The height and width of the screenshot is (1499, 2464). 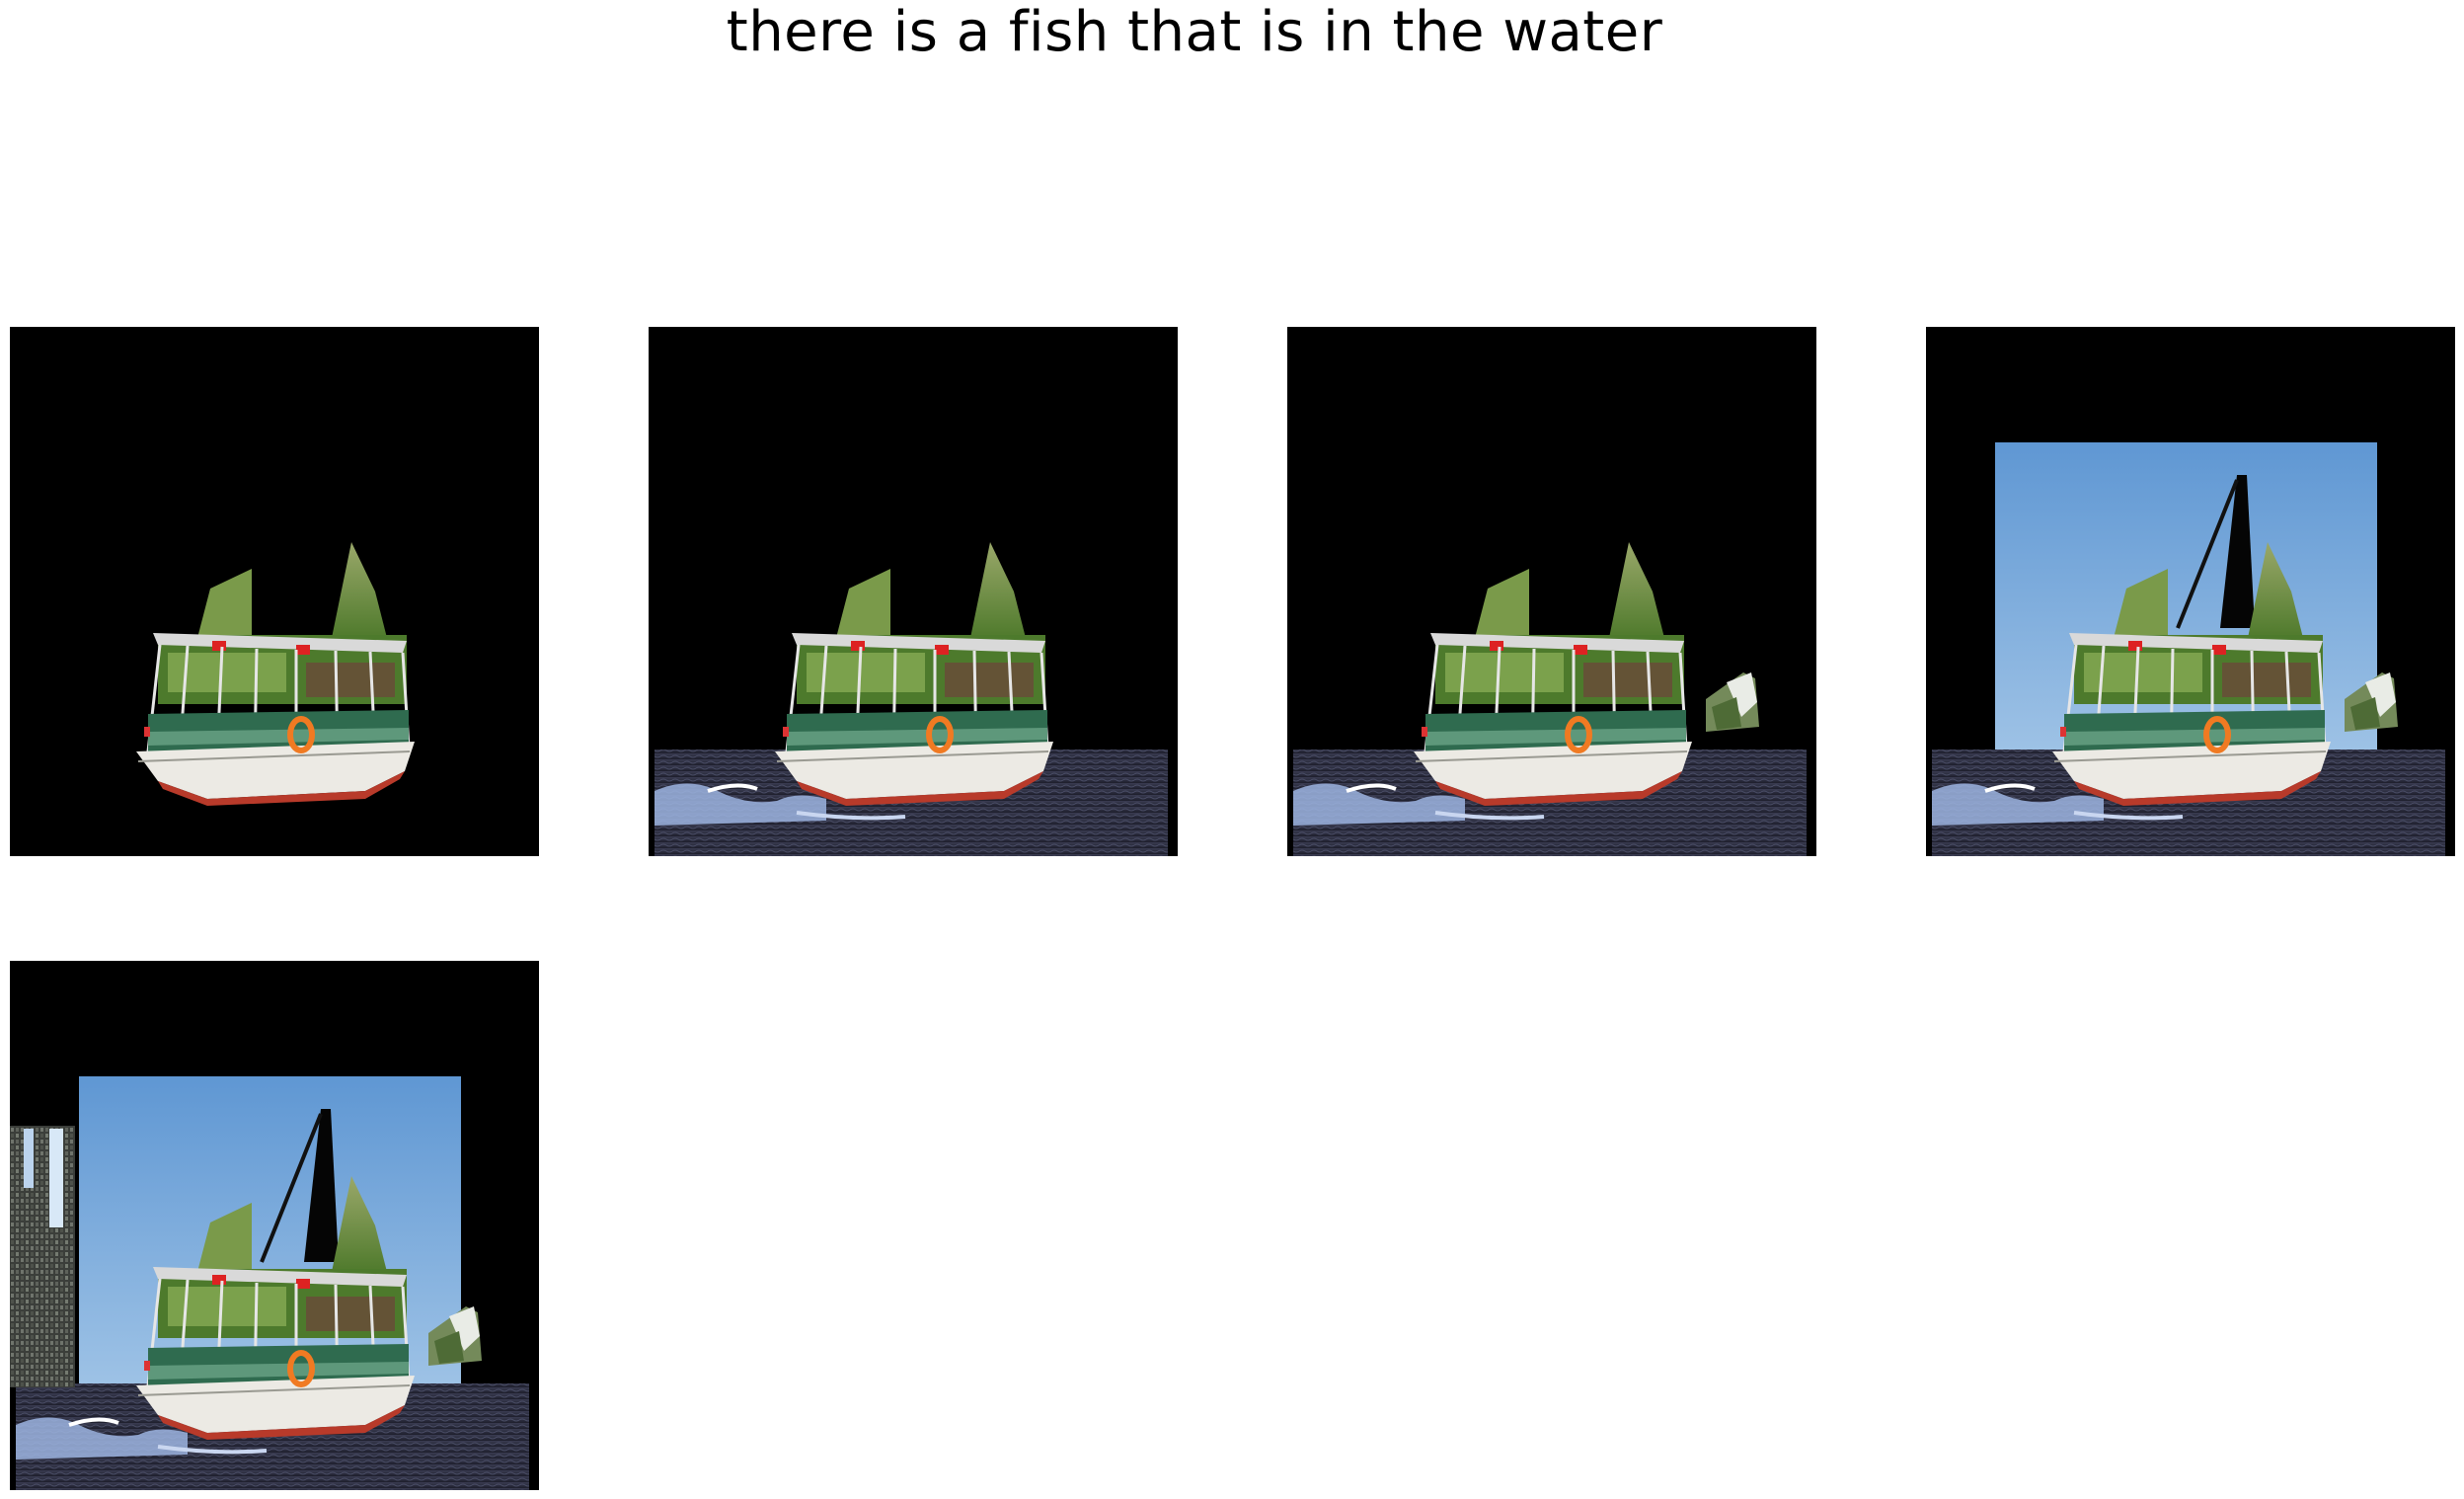 I want to click on boat-water-foliage-image, so click(x=1551, y=591).